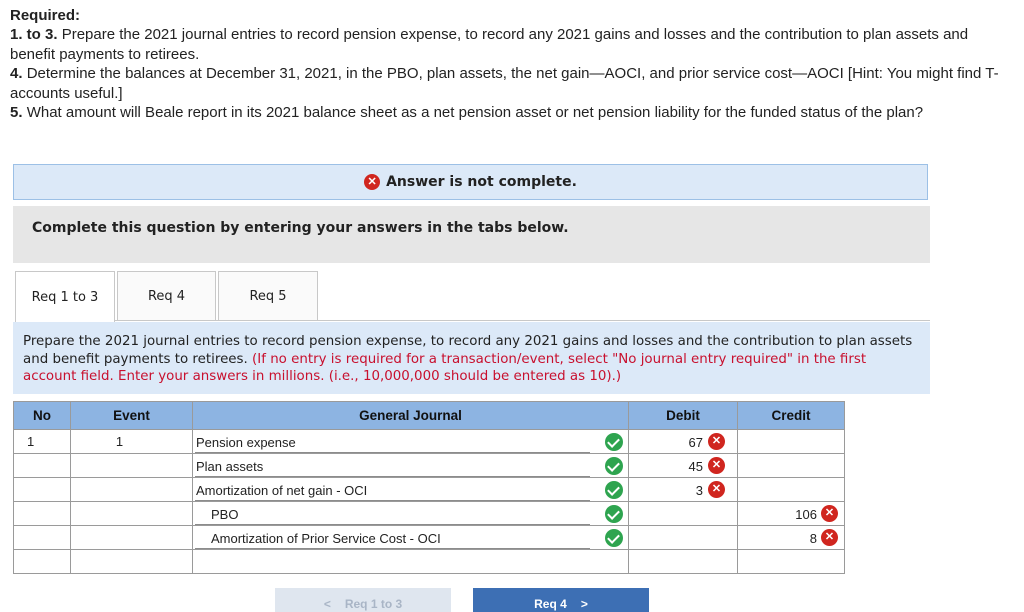  What do you see at coordinates (246, 442) in the screenshot?
I see `account-name: Pension expense` at bounding box center [246, 442].